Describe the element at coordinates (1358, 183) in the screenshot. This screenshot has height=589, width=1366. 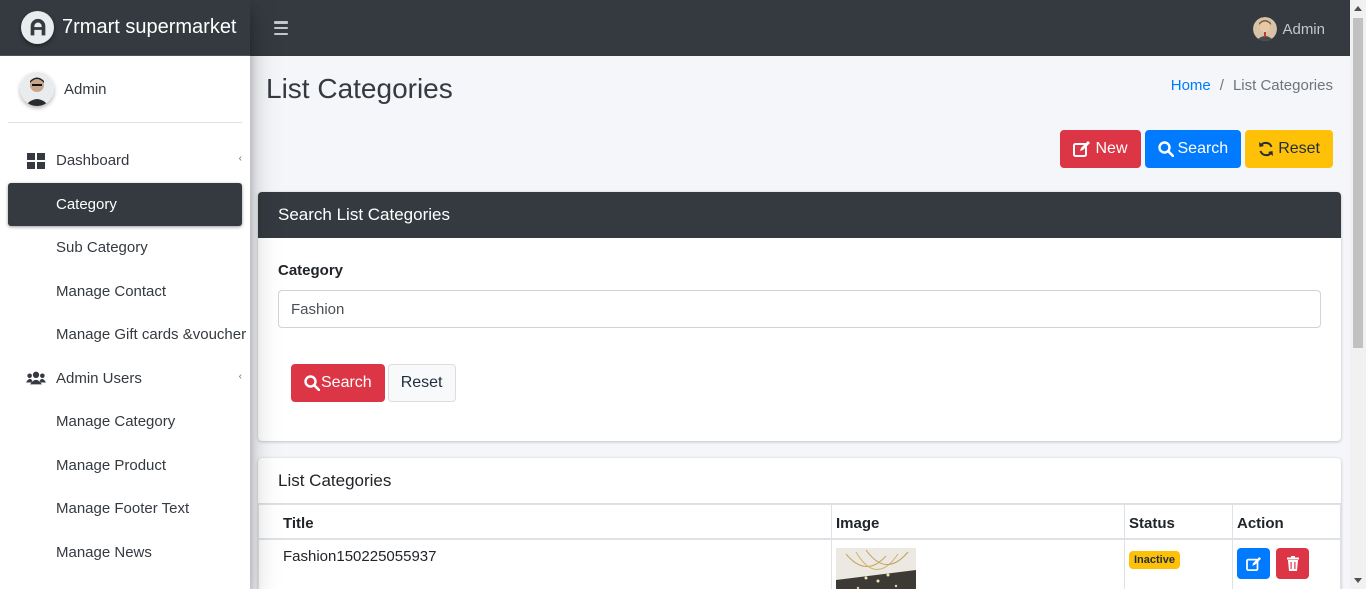
I see `scrollbar-thumb` at that location.